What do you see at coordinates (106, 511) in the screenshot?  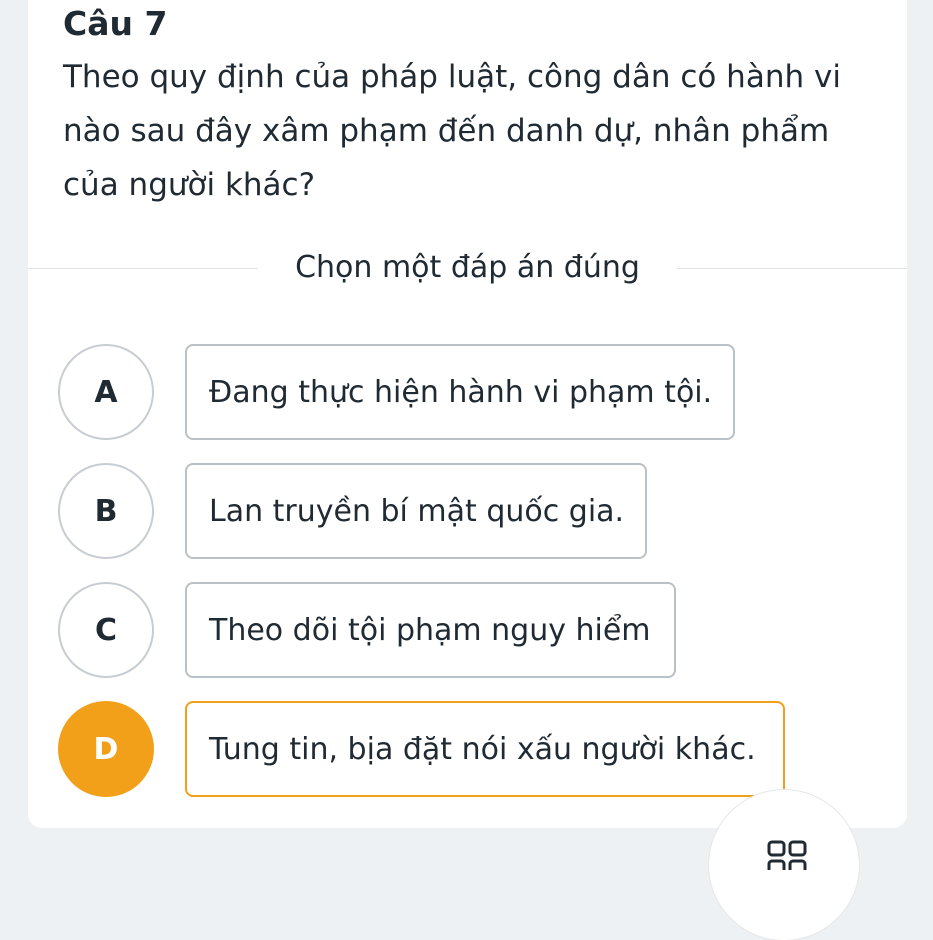 I see `option-b-letter: B` at bounding box center [106, 511].